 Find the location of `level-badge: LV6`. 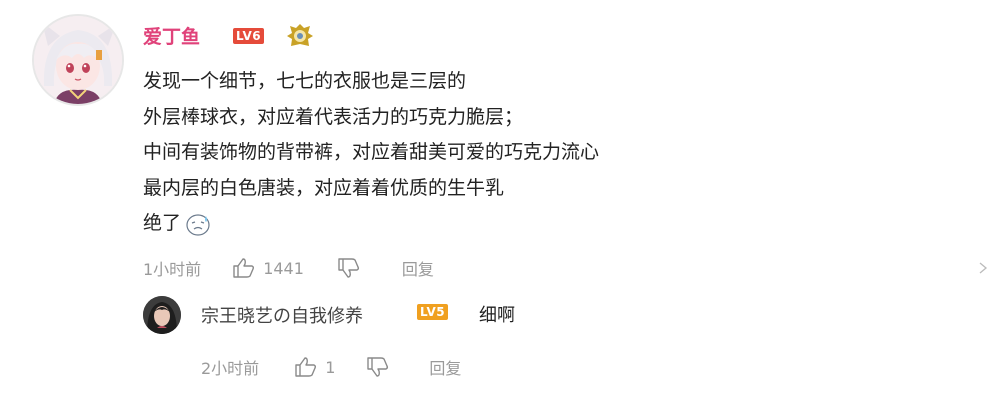

level-badge: LV6 is located at coordinates (249, 36).